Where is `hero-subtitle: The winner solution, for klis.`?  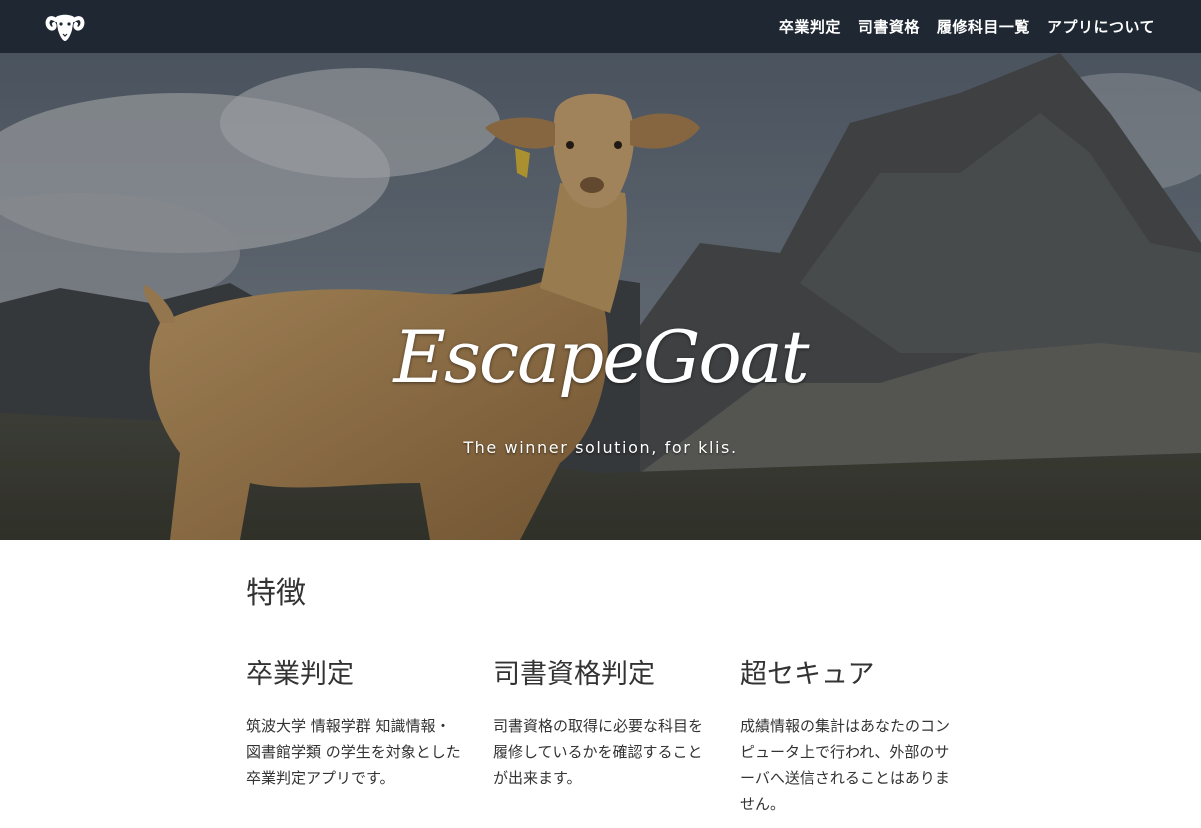 hero-subtitle: The winner solution, for klis. is located at coordinates (600, 447).